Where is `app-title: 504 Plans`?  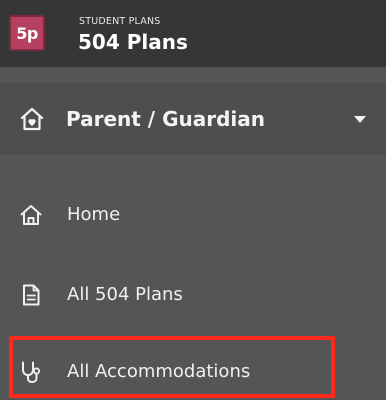 app-title: 504 Plans is located at coordinates (133, 42).